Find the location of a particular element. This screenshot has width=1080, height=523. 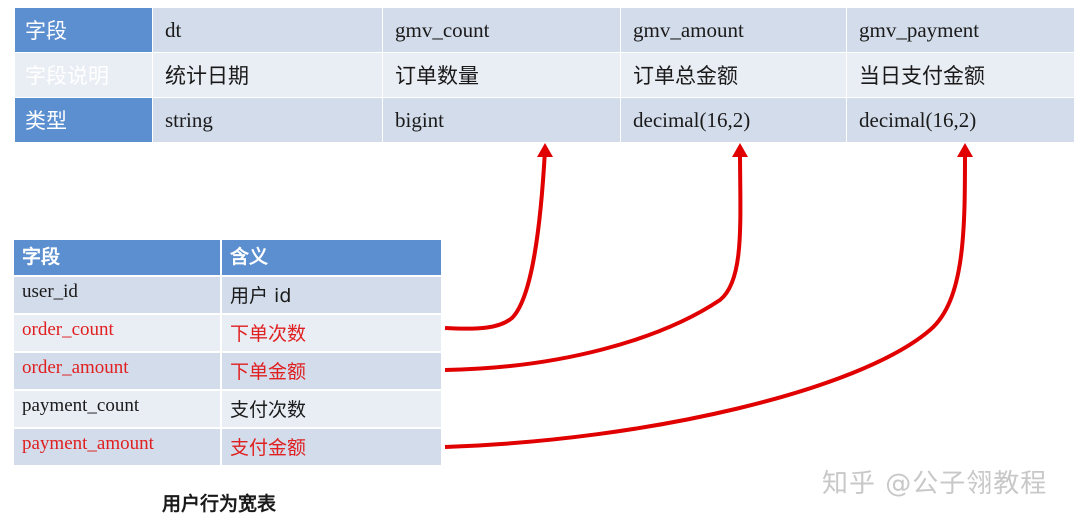

arrow-order-amount-to-gmv-amount is located at coordinates (593, 260).